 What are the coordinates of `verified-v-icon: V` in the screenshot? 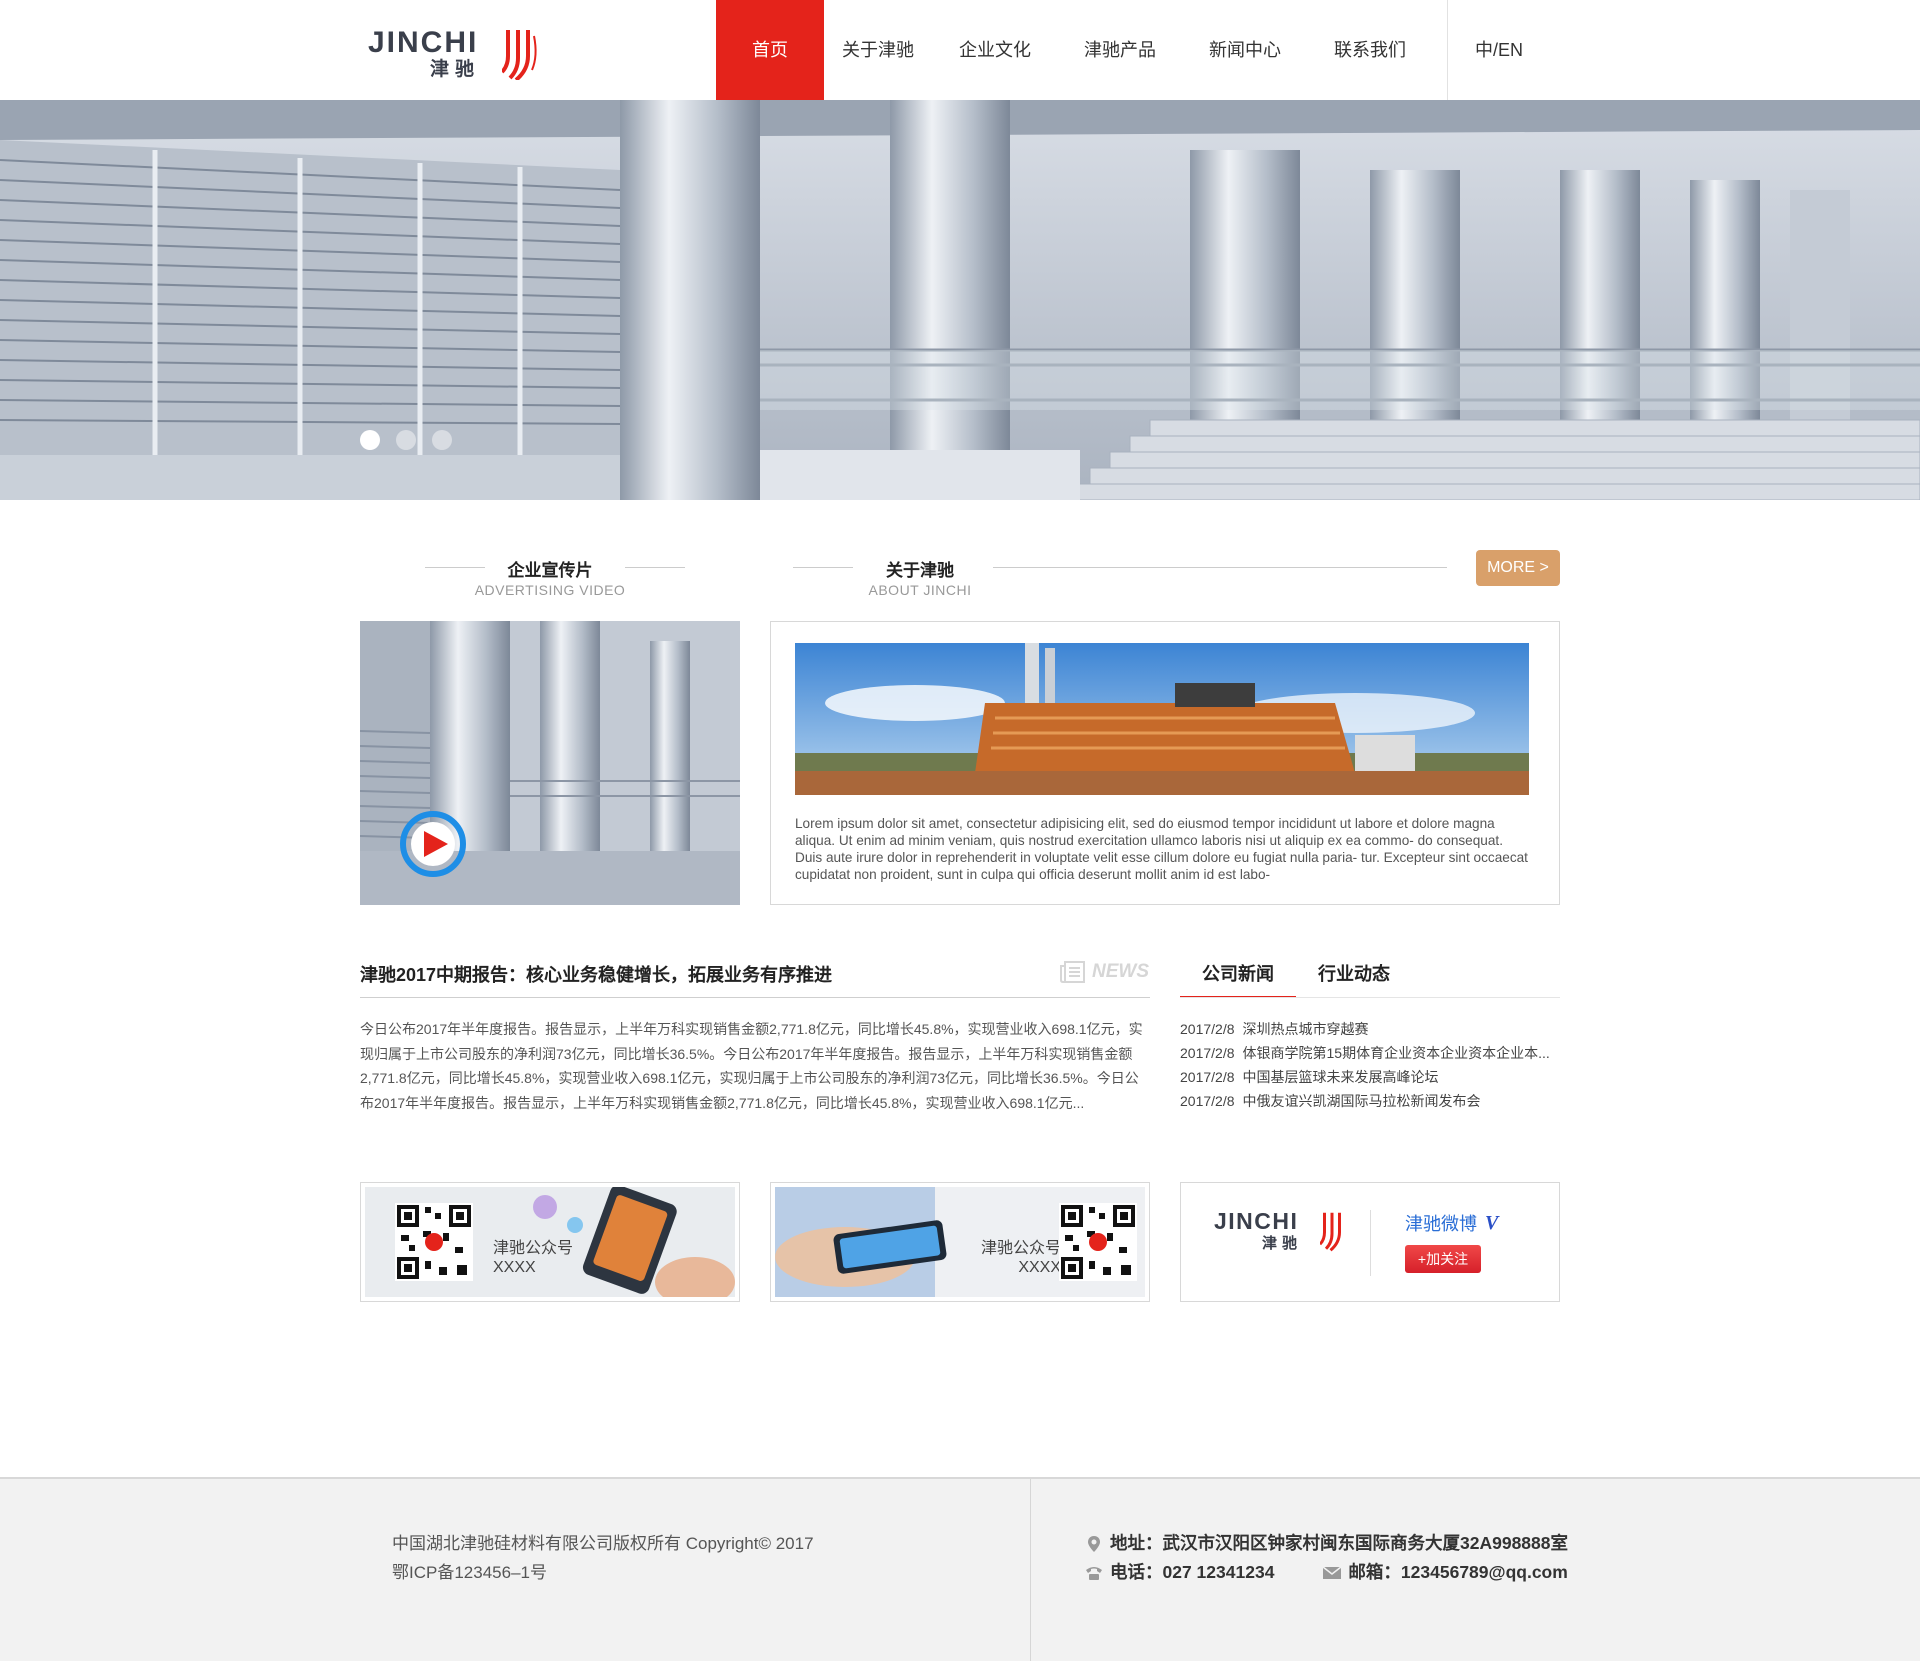 It's located at (1492, 1222).